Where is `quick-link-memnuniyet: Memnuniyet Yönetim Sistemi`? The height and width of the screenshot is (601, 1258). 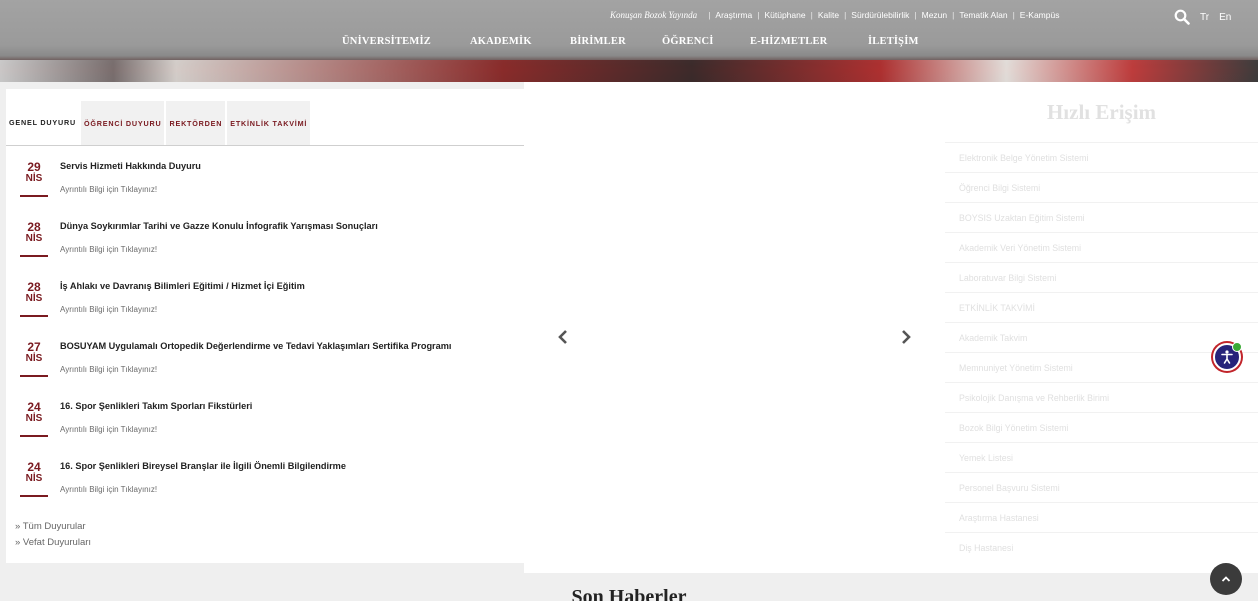 quick-link-memnuniyet: Memnuniyet Yönetim Sistemi is located at coordinates (1101, 367).